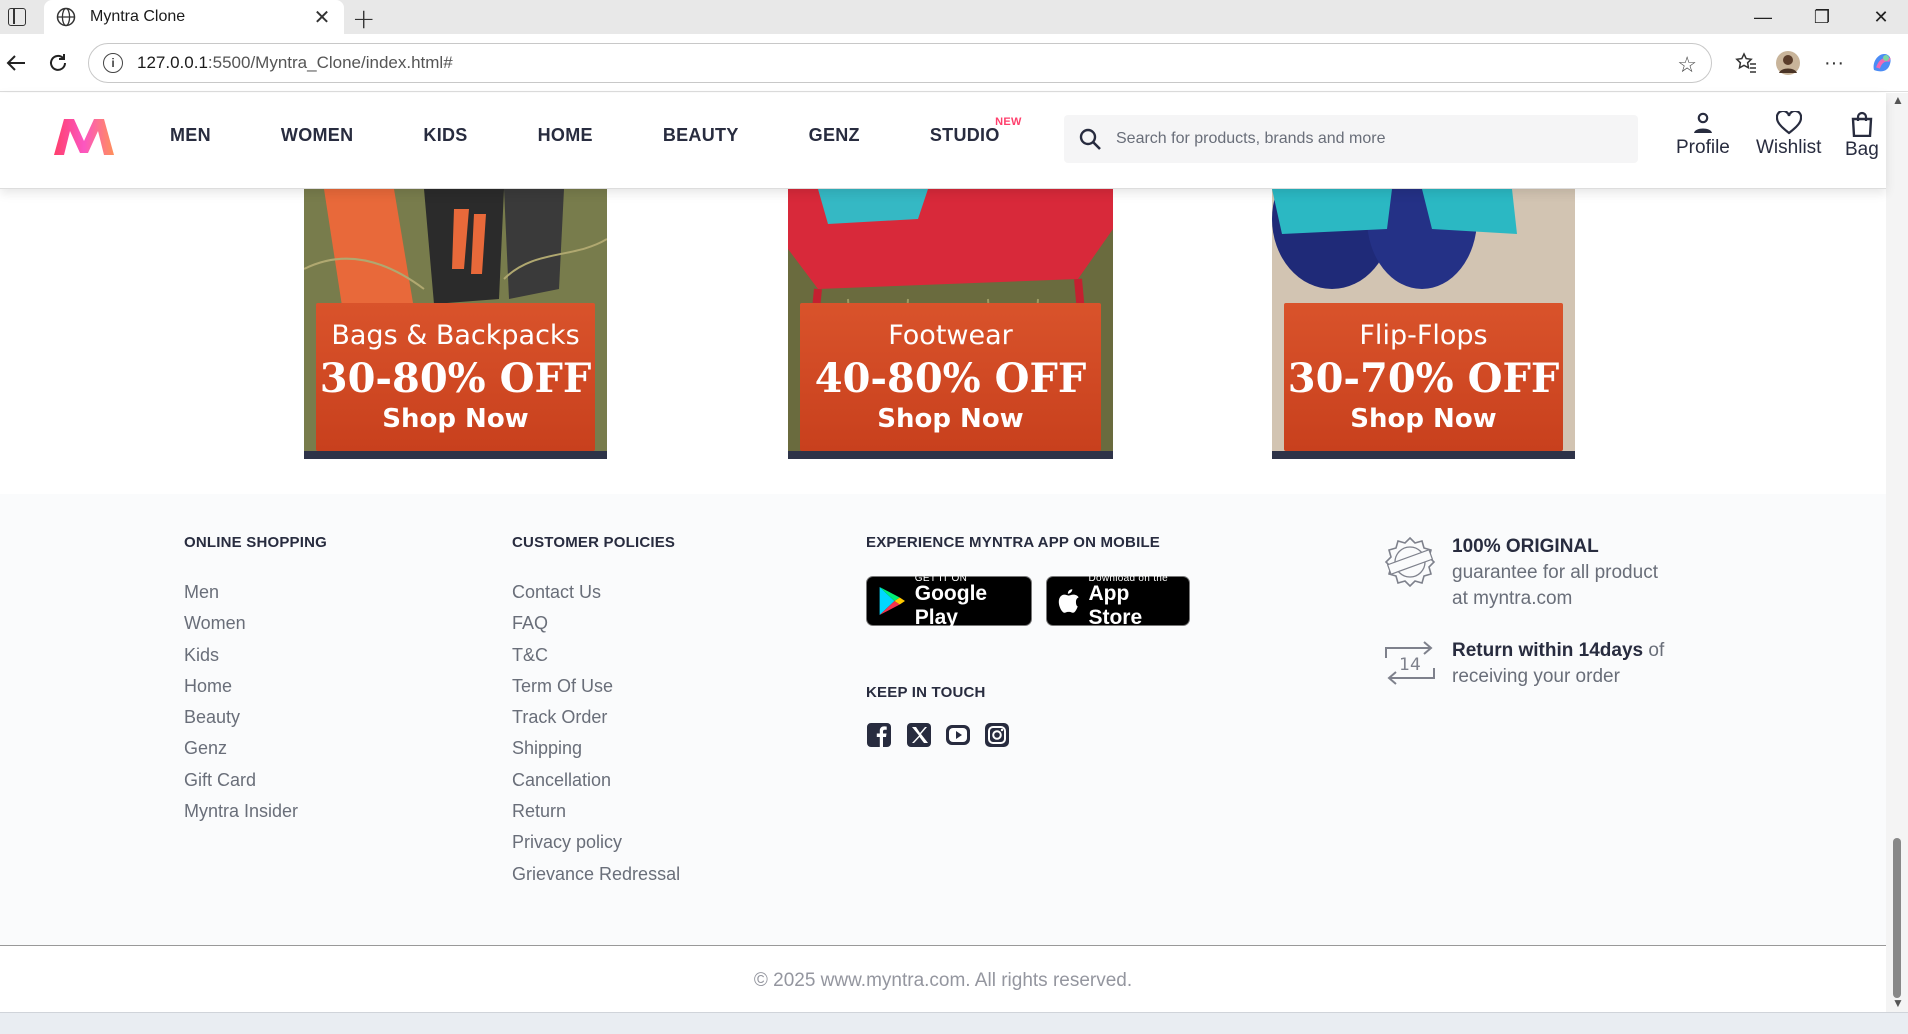  Describe the element at coordinates (317, 135) in the screenshot. I see `menu-women: WOMEN` at that location.